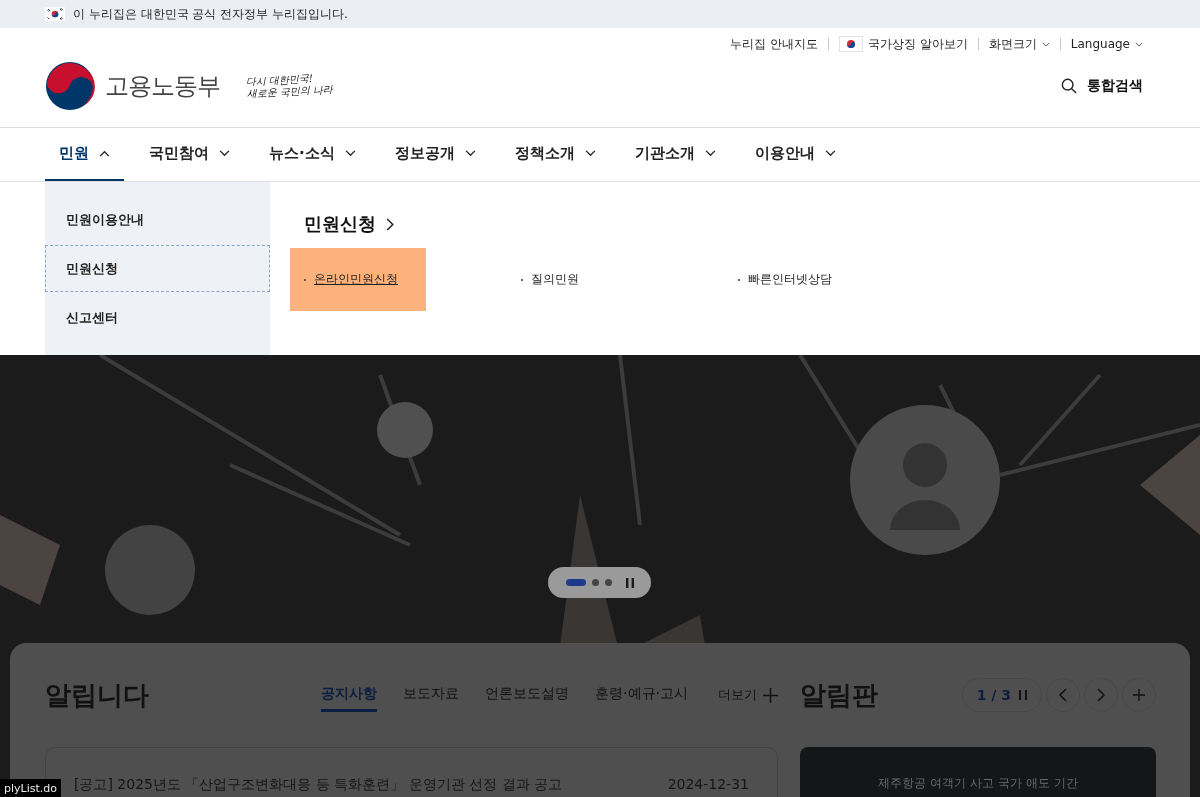 This screenshot has height=797, width=1200. I want to click on submenu-link: 질의민원, so click(601, 279).